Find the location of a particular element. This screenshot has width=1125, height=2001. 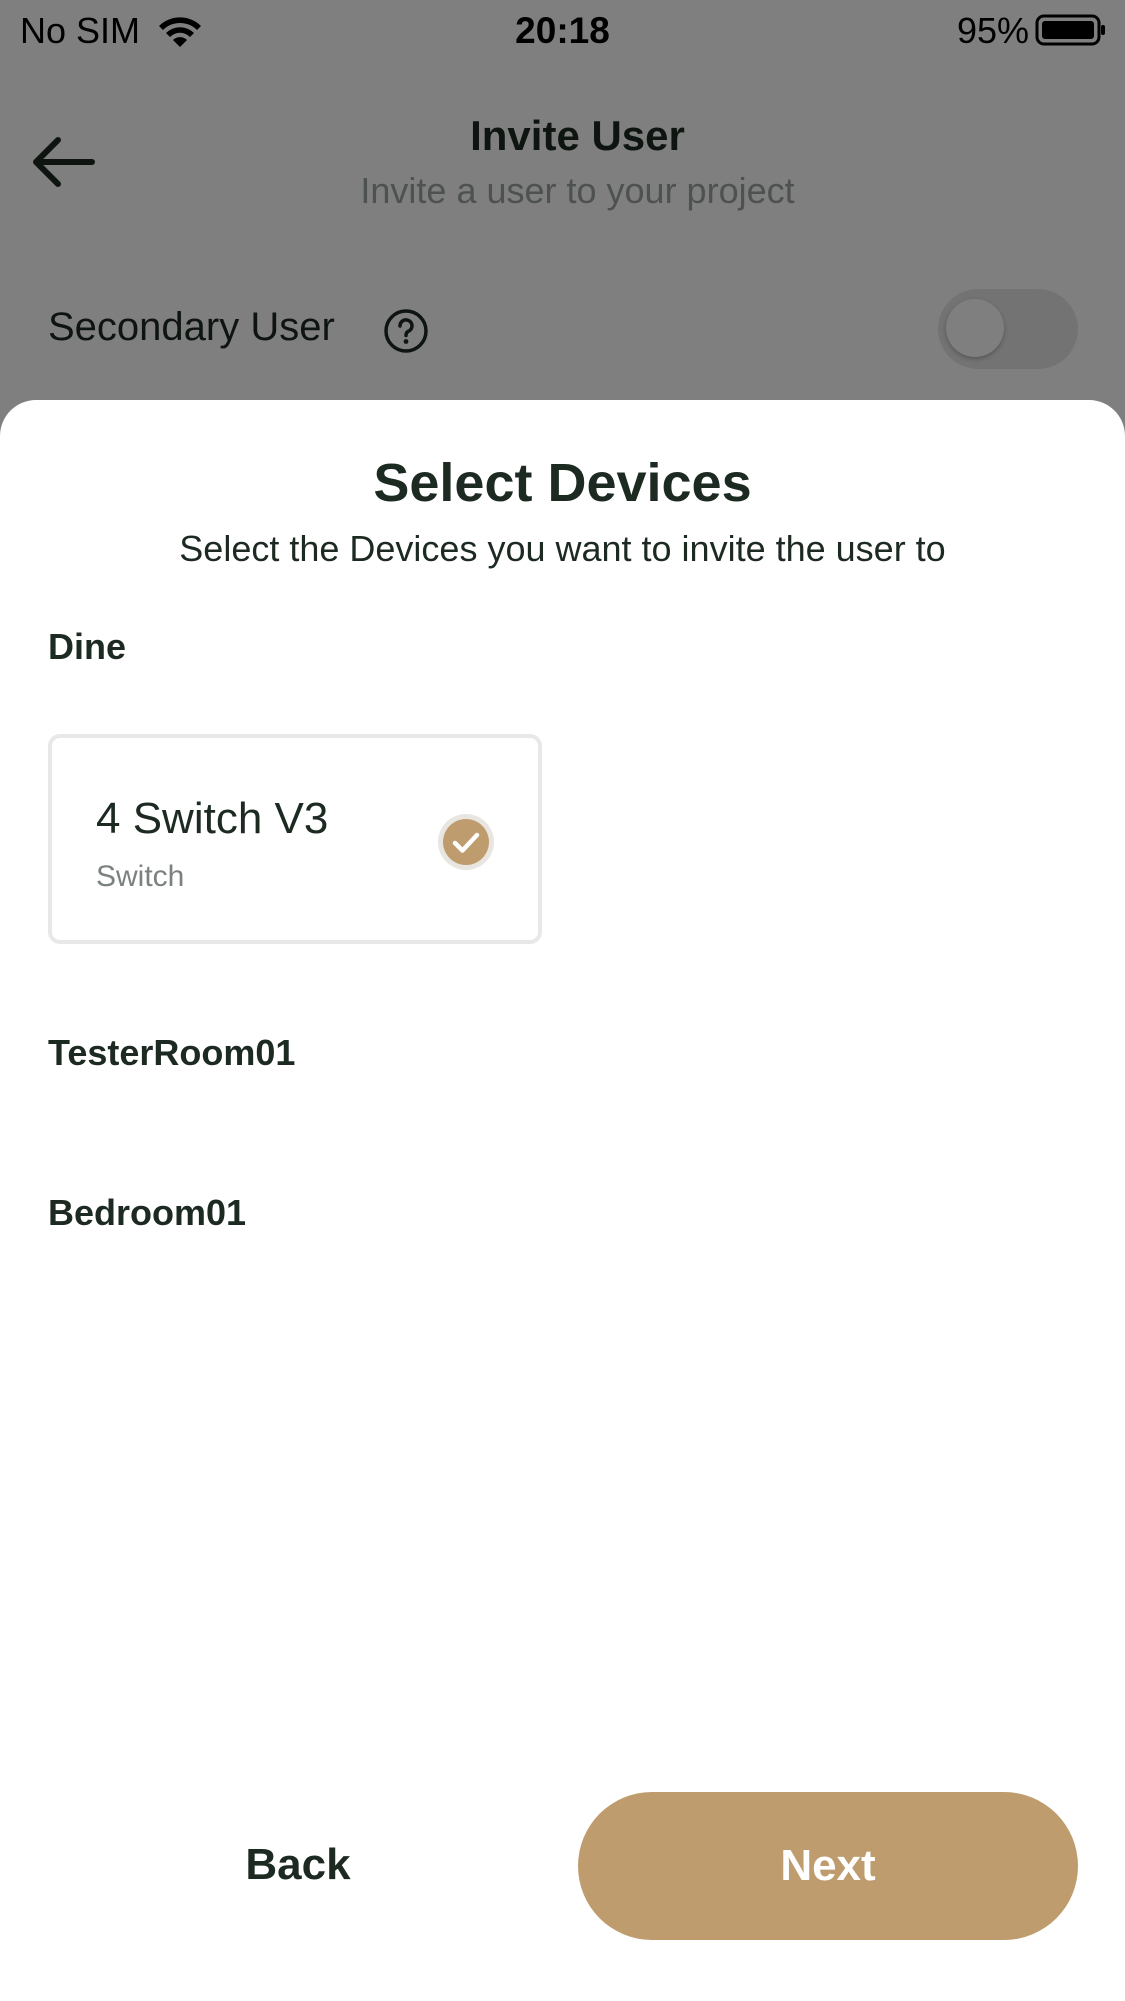

back-button: Back is located at coordinates (298, 1865).